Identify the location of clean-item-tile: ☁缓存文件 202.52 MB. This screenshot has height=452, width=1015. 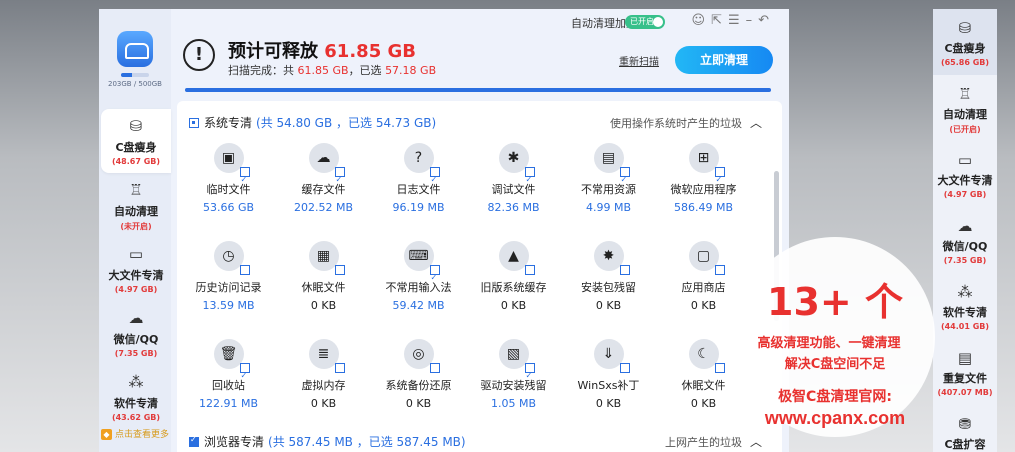
(323, 178).